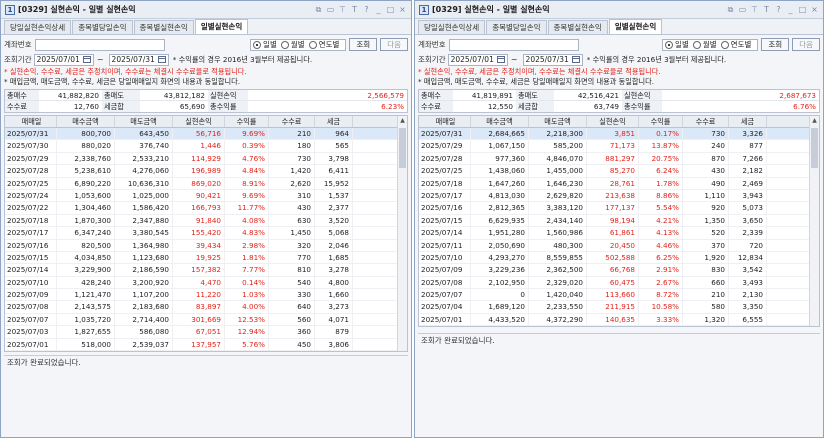 The width and height of the screenshot is (830, 438). What do you see at coordinates (619, 295) in the screenshot?
I see `table-row: 2025/07/07 0 1,420,040 113,660 8.72% 210 2,130` at bounding box center [619, 295].